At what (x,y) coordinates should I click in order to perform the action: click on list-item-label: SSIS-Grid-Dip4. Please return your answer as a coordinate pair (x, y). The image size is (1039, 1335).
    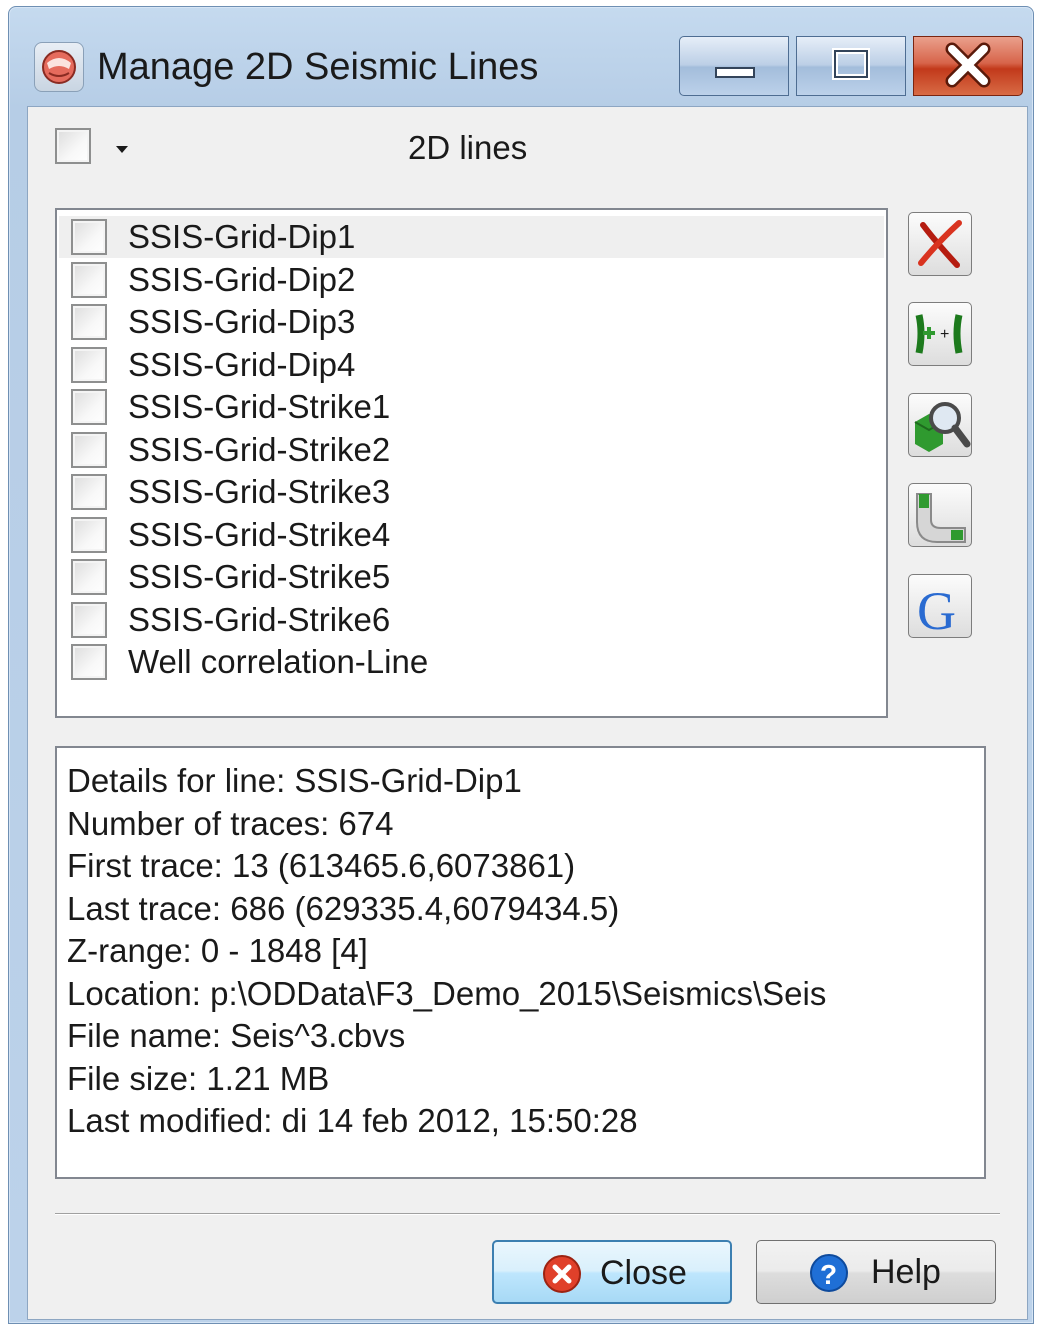
    Looking at the image, I should click on (242, 364).